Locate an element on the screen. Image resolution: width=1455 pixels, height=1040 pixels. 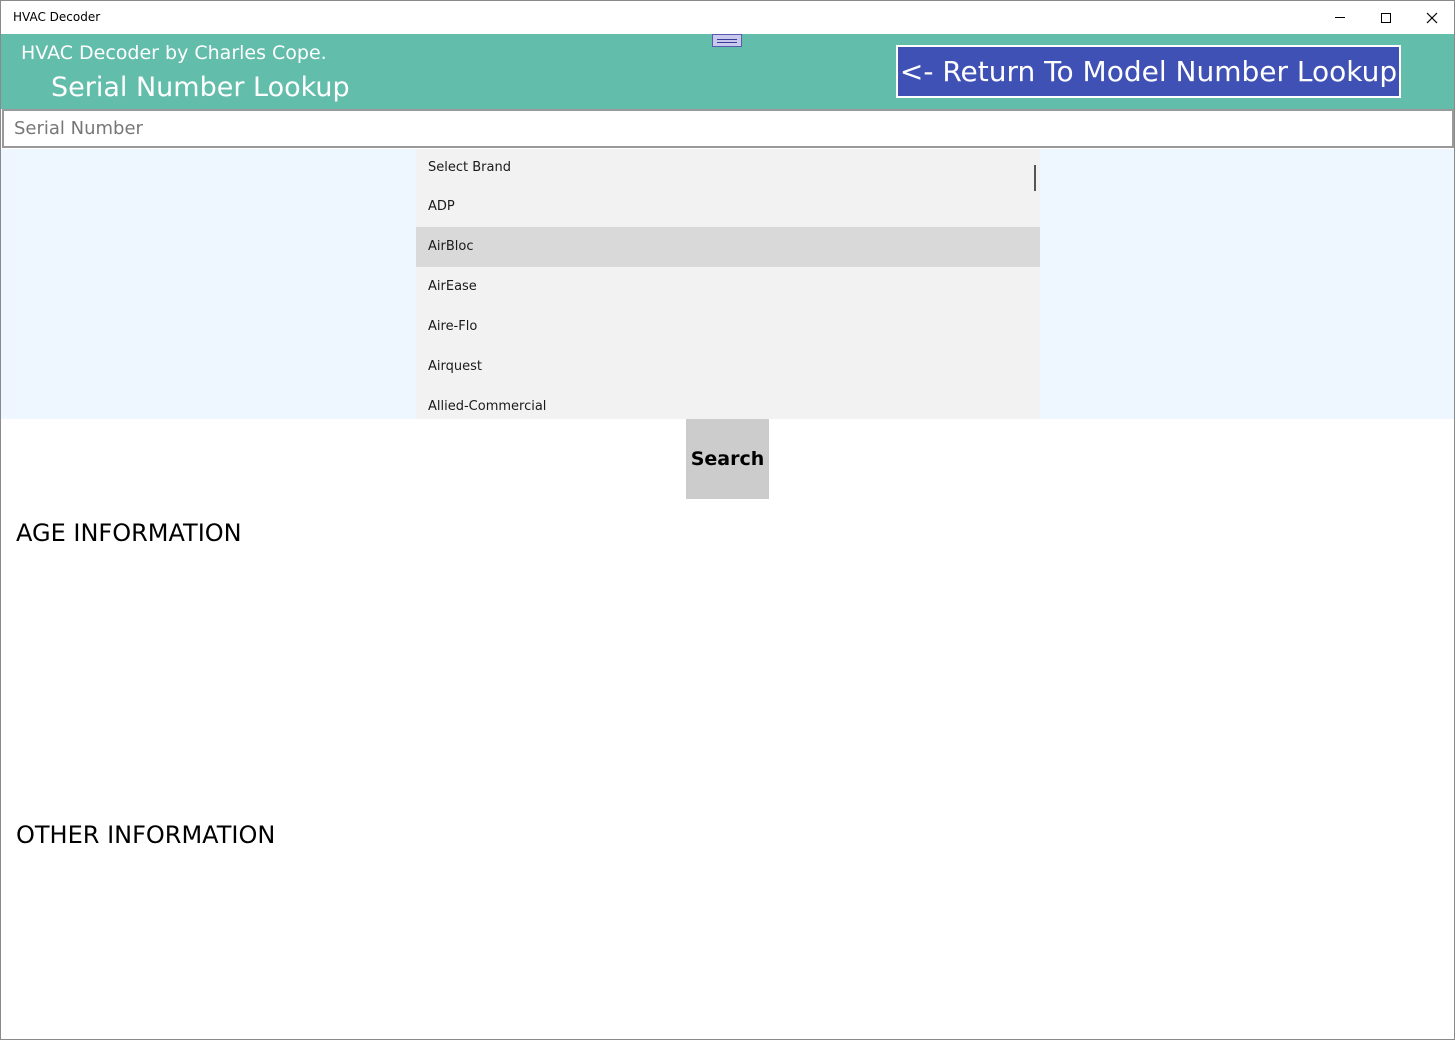
maximize-button is located at coordinates (1386, 17).